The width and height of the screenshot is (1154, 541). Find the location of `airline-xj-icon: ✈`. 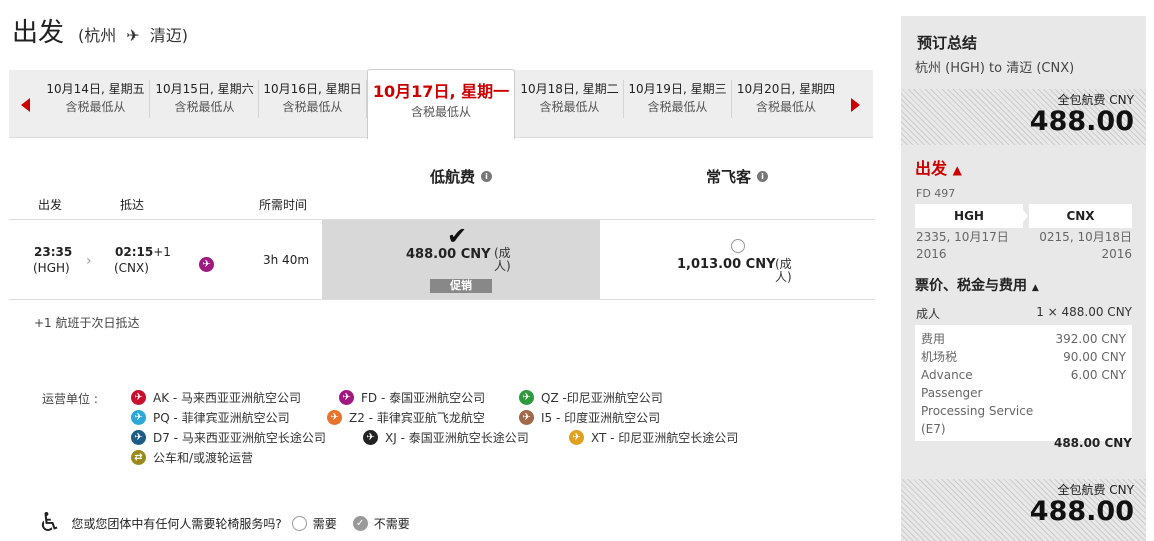

airline-xj-icon: ✈ is located at coordinates (370, 437).